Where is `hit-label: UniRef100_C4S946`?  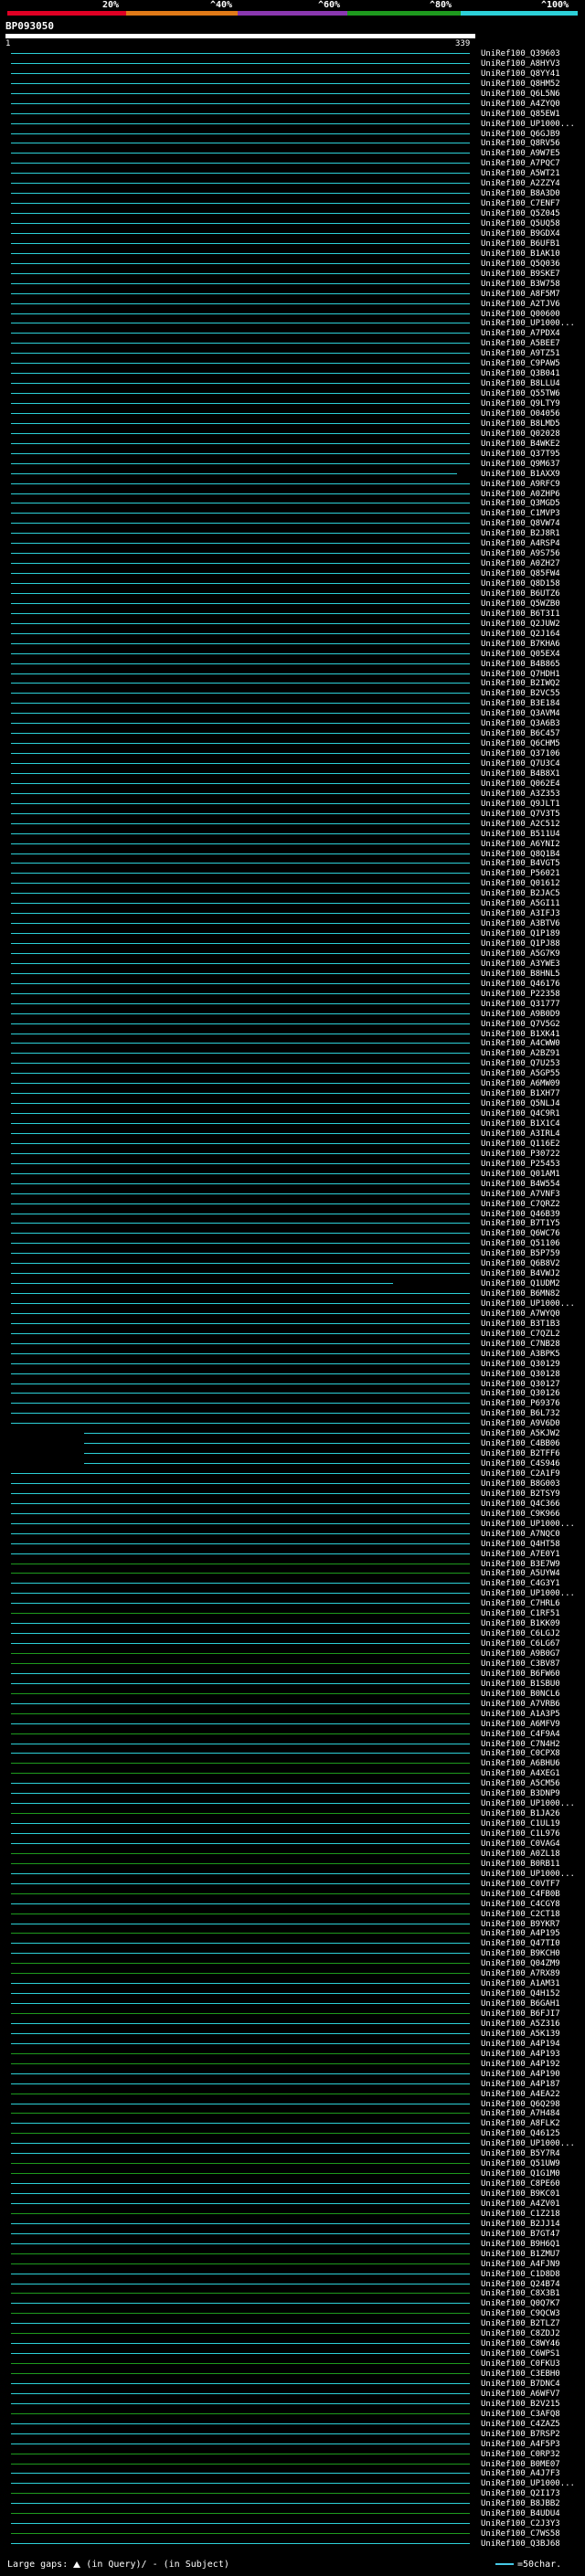 hit-label: UniRef100_C4S946 is located at coordinates (520, 1463).